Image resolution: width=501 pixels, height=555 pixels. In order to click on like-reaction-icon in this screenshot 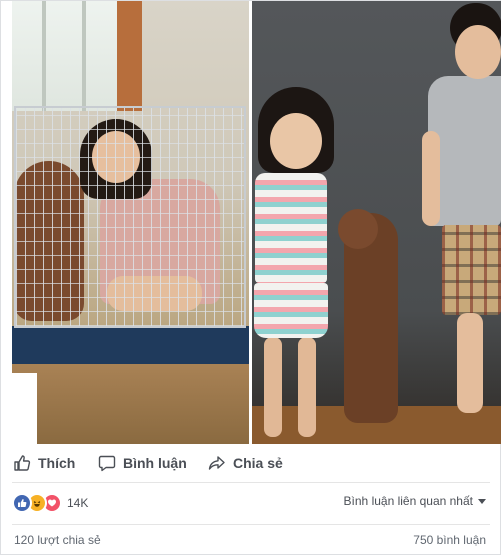, I will do `click(22, 503)`.